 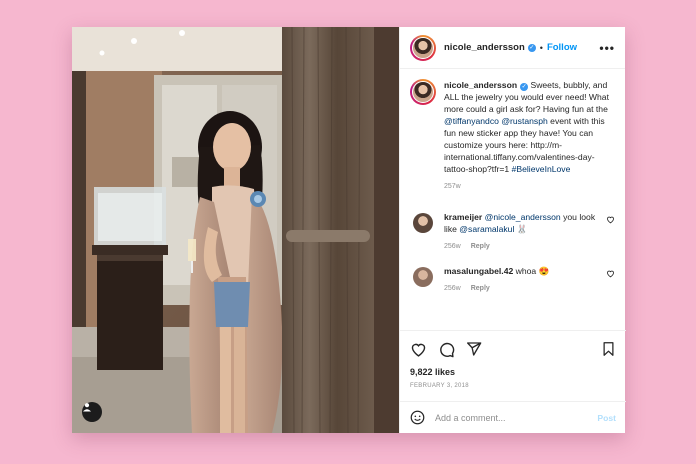 I want to click on caption-mention-tiffany: @tiffanyandco, so click(x=471, y=121).